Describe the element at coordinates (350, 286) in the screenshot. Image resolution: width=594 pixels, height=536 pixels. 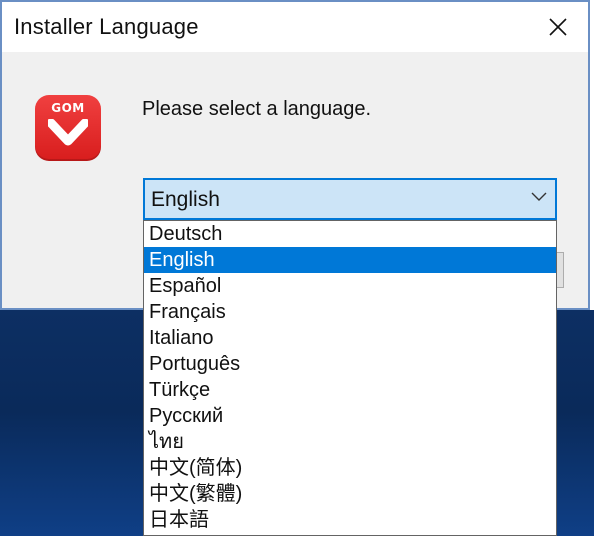
I see `language-option-espanol: Español` at that location.